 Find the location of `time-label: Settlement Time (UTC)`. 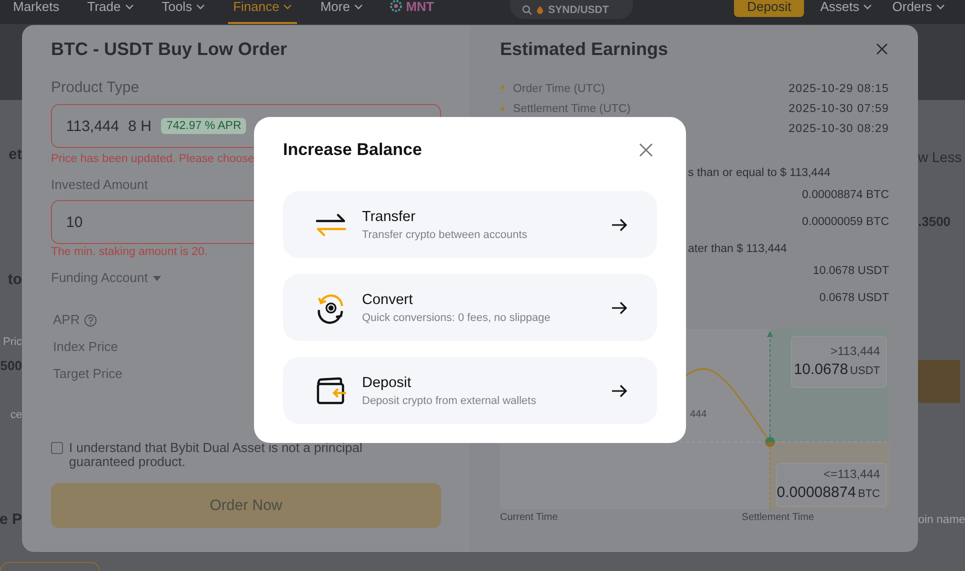

time-label: Settlement Time (UTC) is located at coordinates (572, 109).